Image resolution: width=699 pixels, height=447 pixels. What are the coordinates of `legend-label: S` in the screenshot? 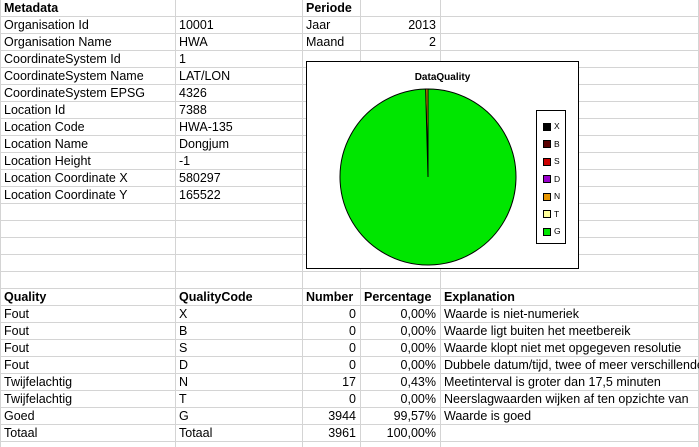 It's located at (557, 161).